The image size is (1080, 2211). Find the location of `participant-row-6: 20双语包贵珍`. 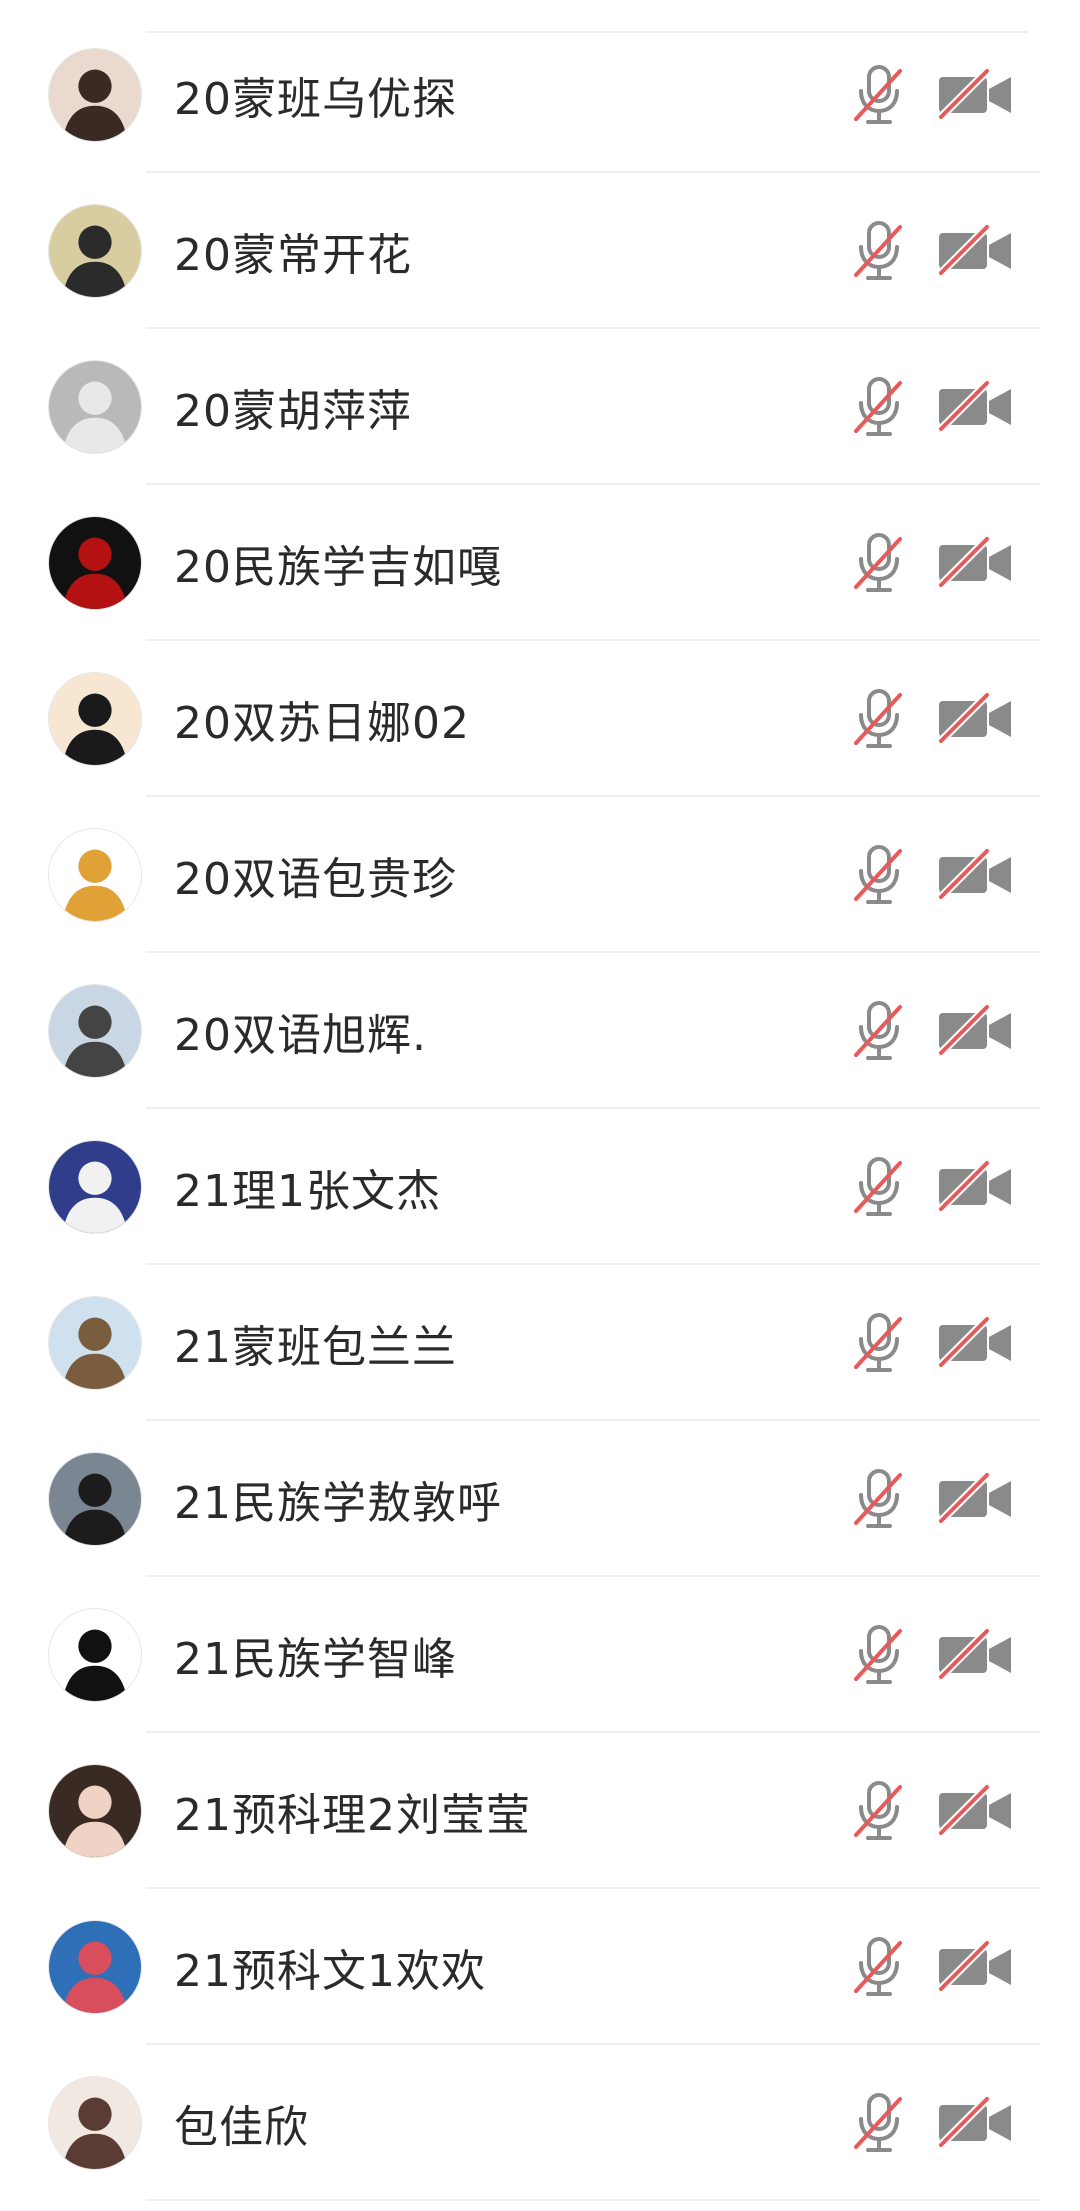

participant-row-6: 20双语包贵珍 is located at coordinates (540, 875).